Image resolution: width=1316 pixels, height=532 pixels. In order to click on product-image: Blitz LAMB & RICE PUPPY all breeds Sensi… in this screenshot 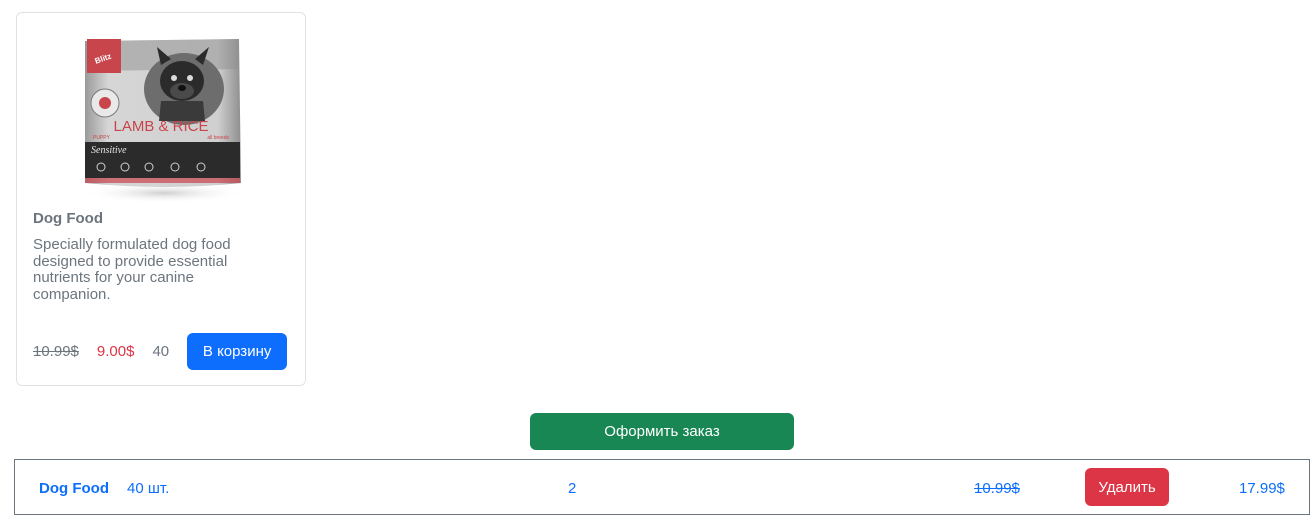, I will do `click(164, 121)`.